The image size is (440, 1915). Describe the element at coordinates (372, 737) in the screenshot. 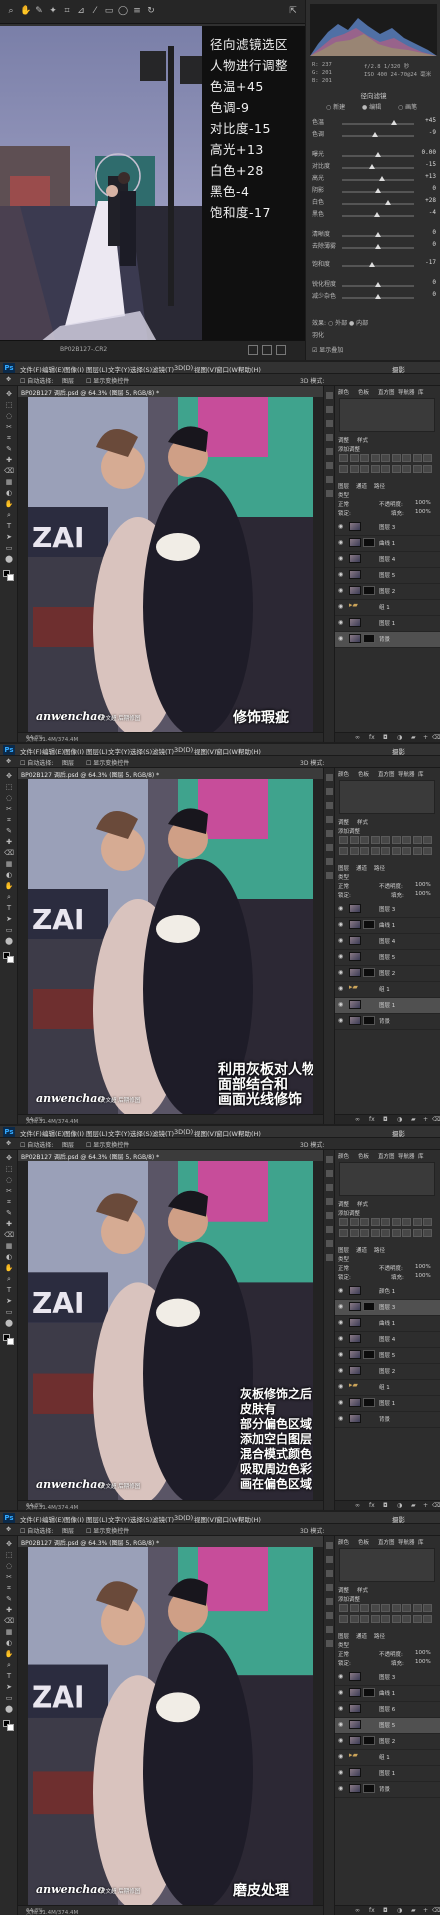

I see `fx-icon: fx` at that location.